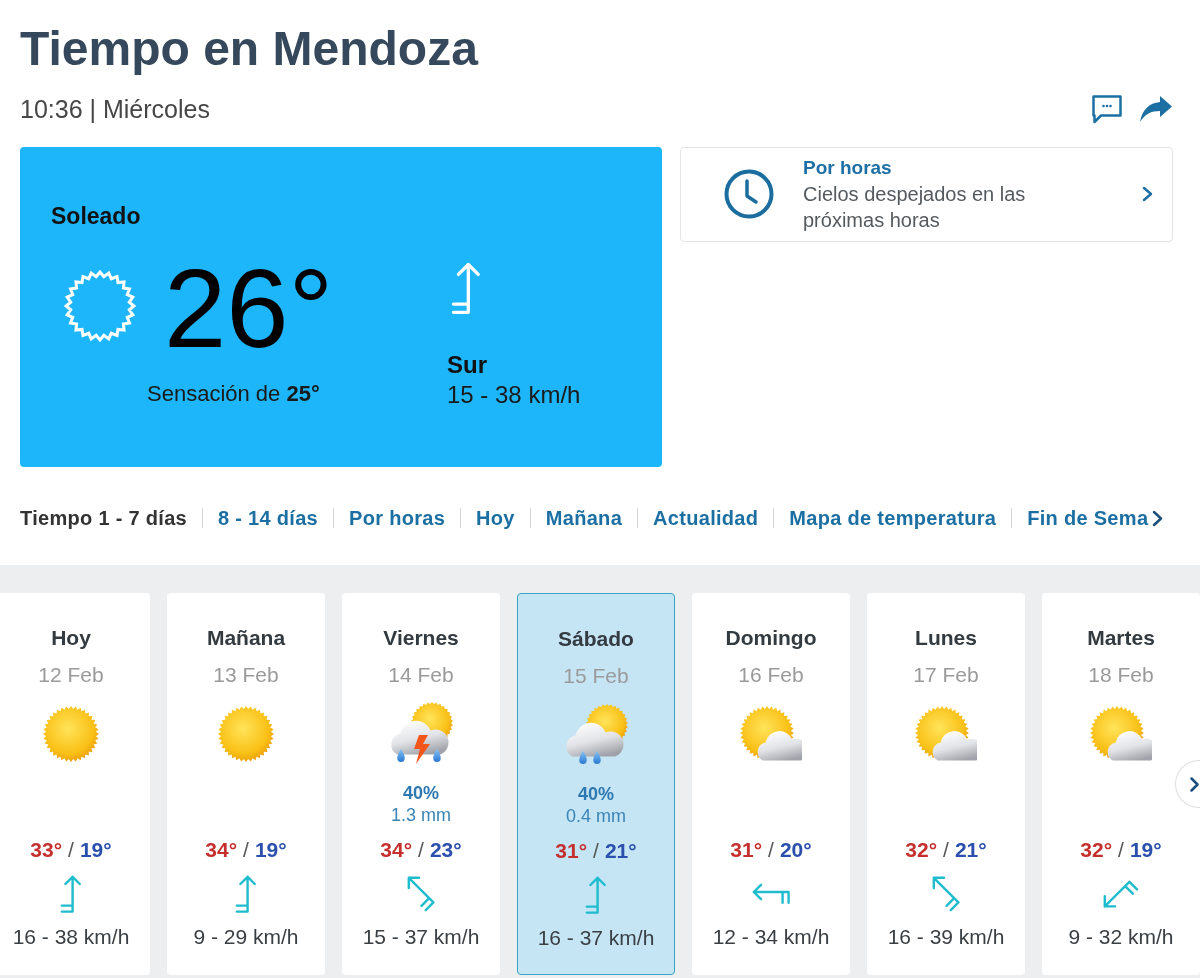 The height and width of the screenshot is (978, 1200). Describe the element at coordinates (596, 676) in the screenshot. I see `day-date: 15 Feb` at that location.